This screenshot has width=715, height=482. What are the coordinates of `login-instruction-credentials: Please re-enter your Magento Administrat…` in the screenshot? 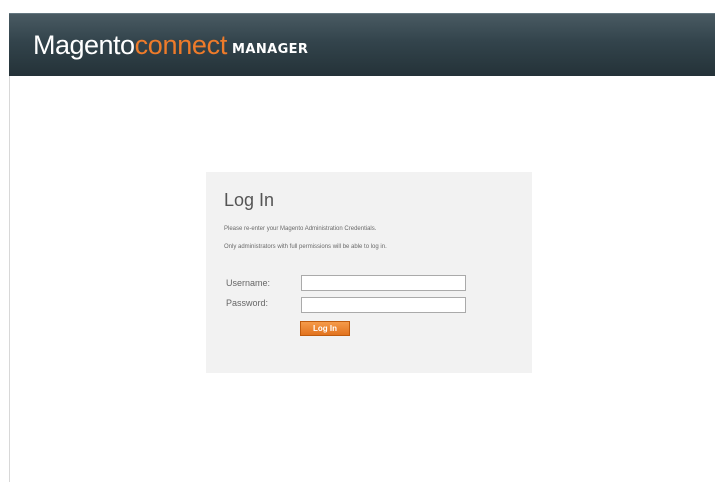 It's located at (300, 229).